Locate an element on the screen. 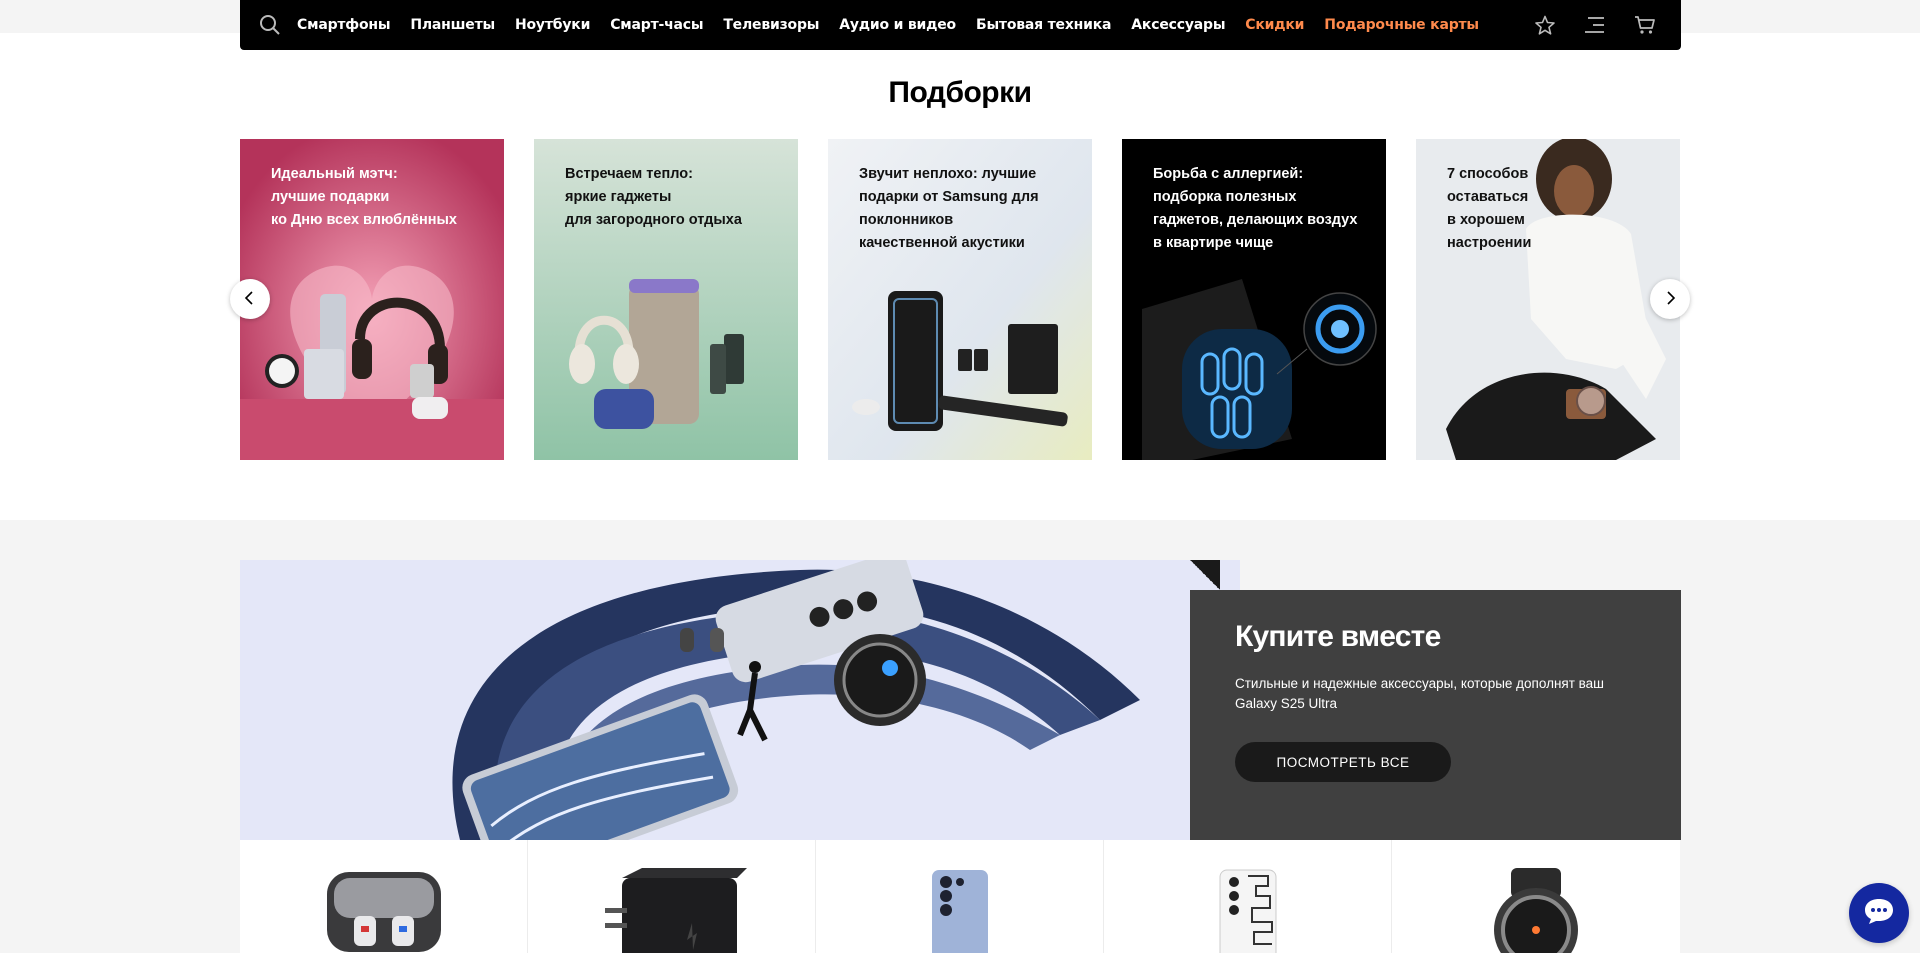 This screenshot has width=1920, height=953. carousel-prev-button is located at coordinates (250, 299).